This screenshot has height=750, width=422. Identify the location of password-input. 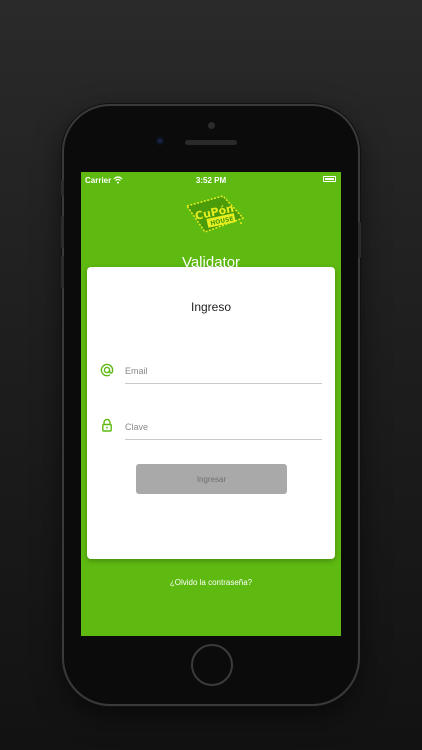
(223, 427).